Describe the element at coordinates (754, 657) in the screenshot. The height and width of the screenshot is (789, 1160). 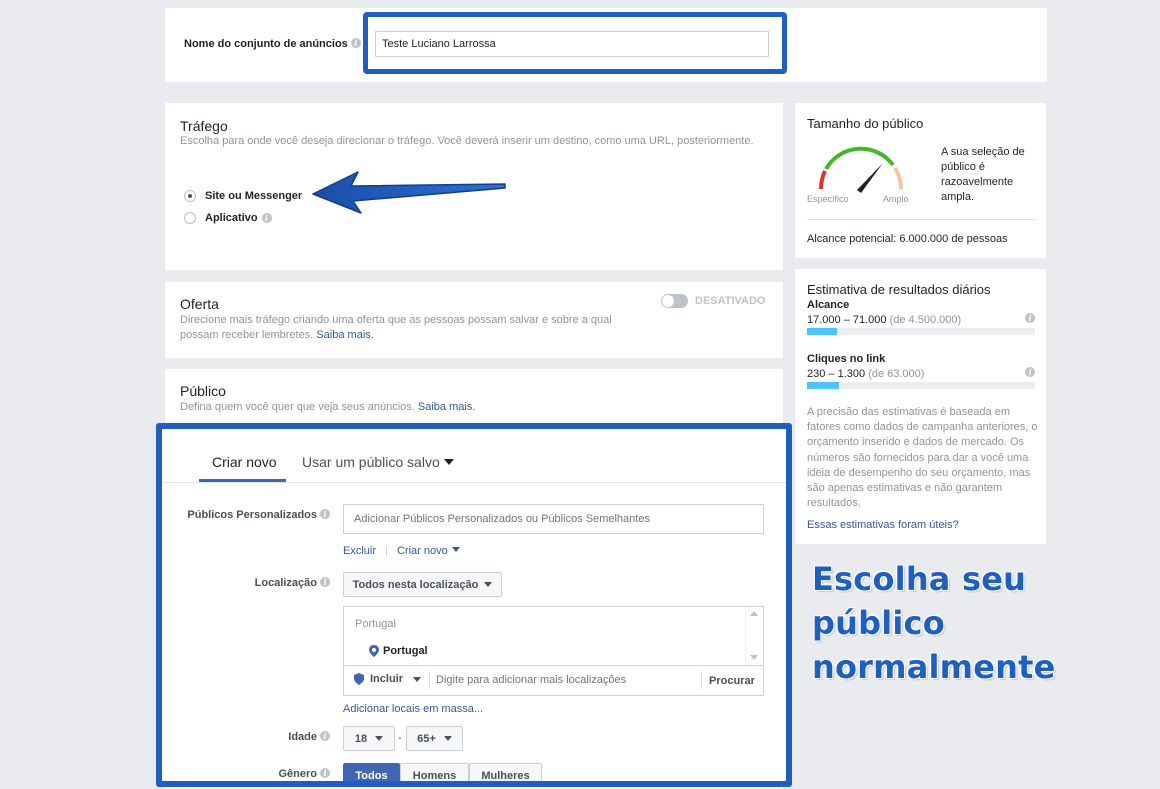
I see `scroll-down-icon` at that location.